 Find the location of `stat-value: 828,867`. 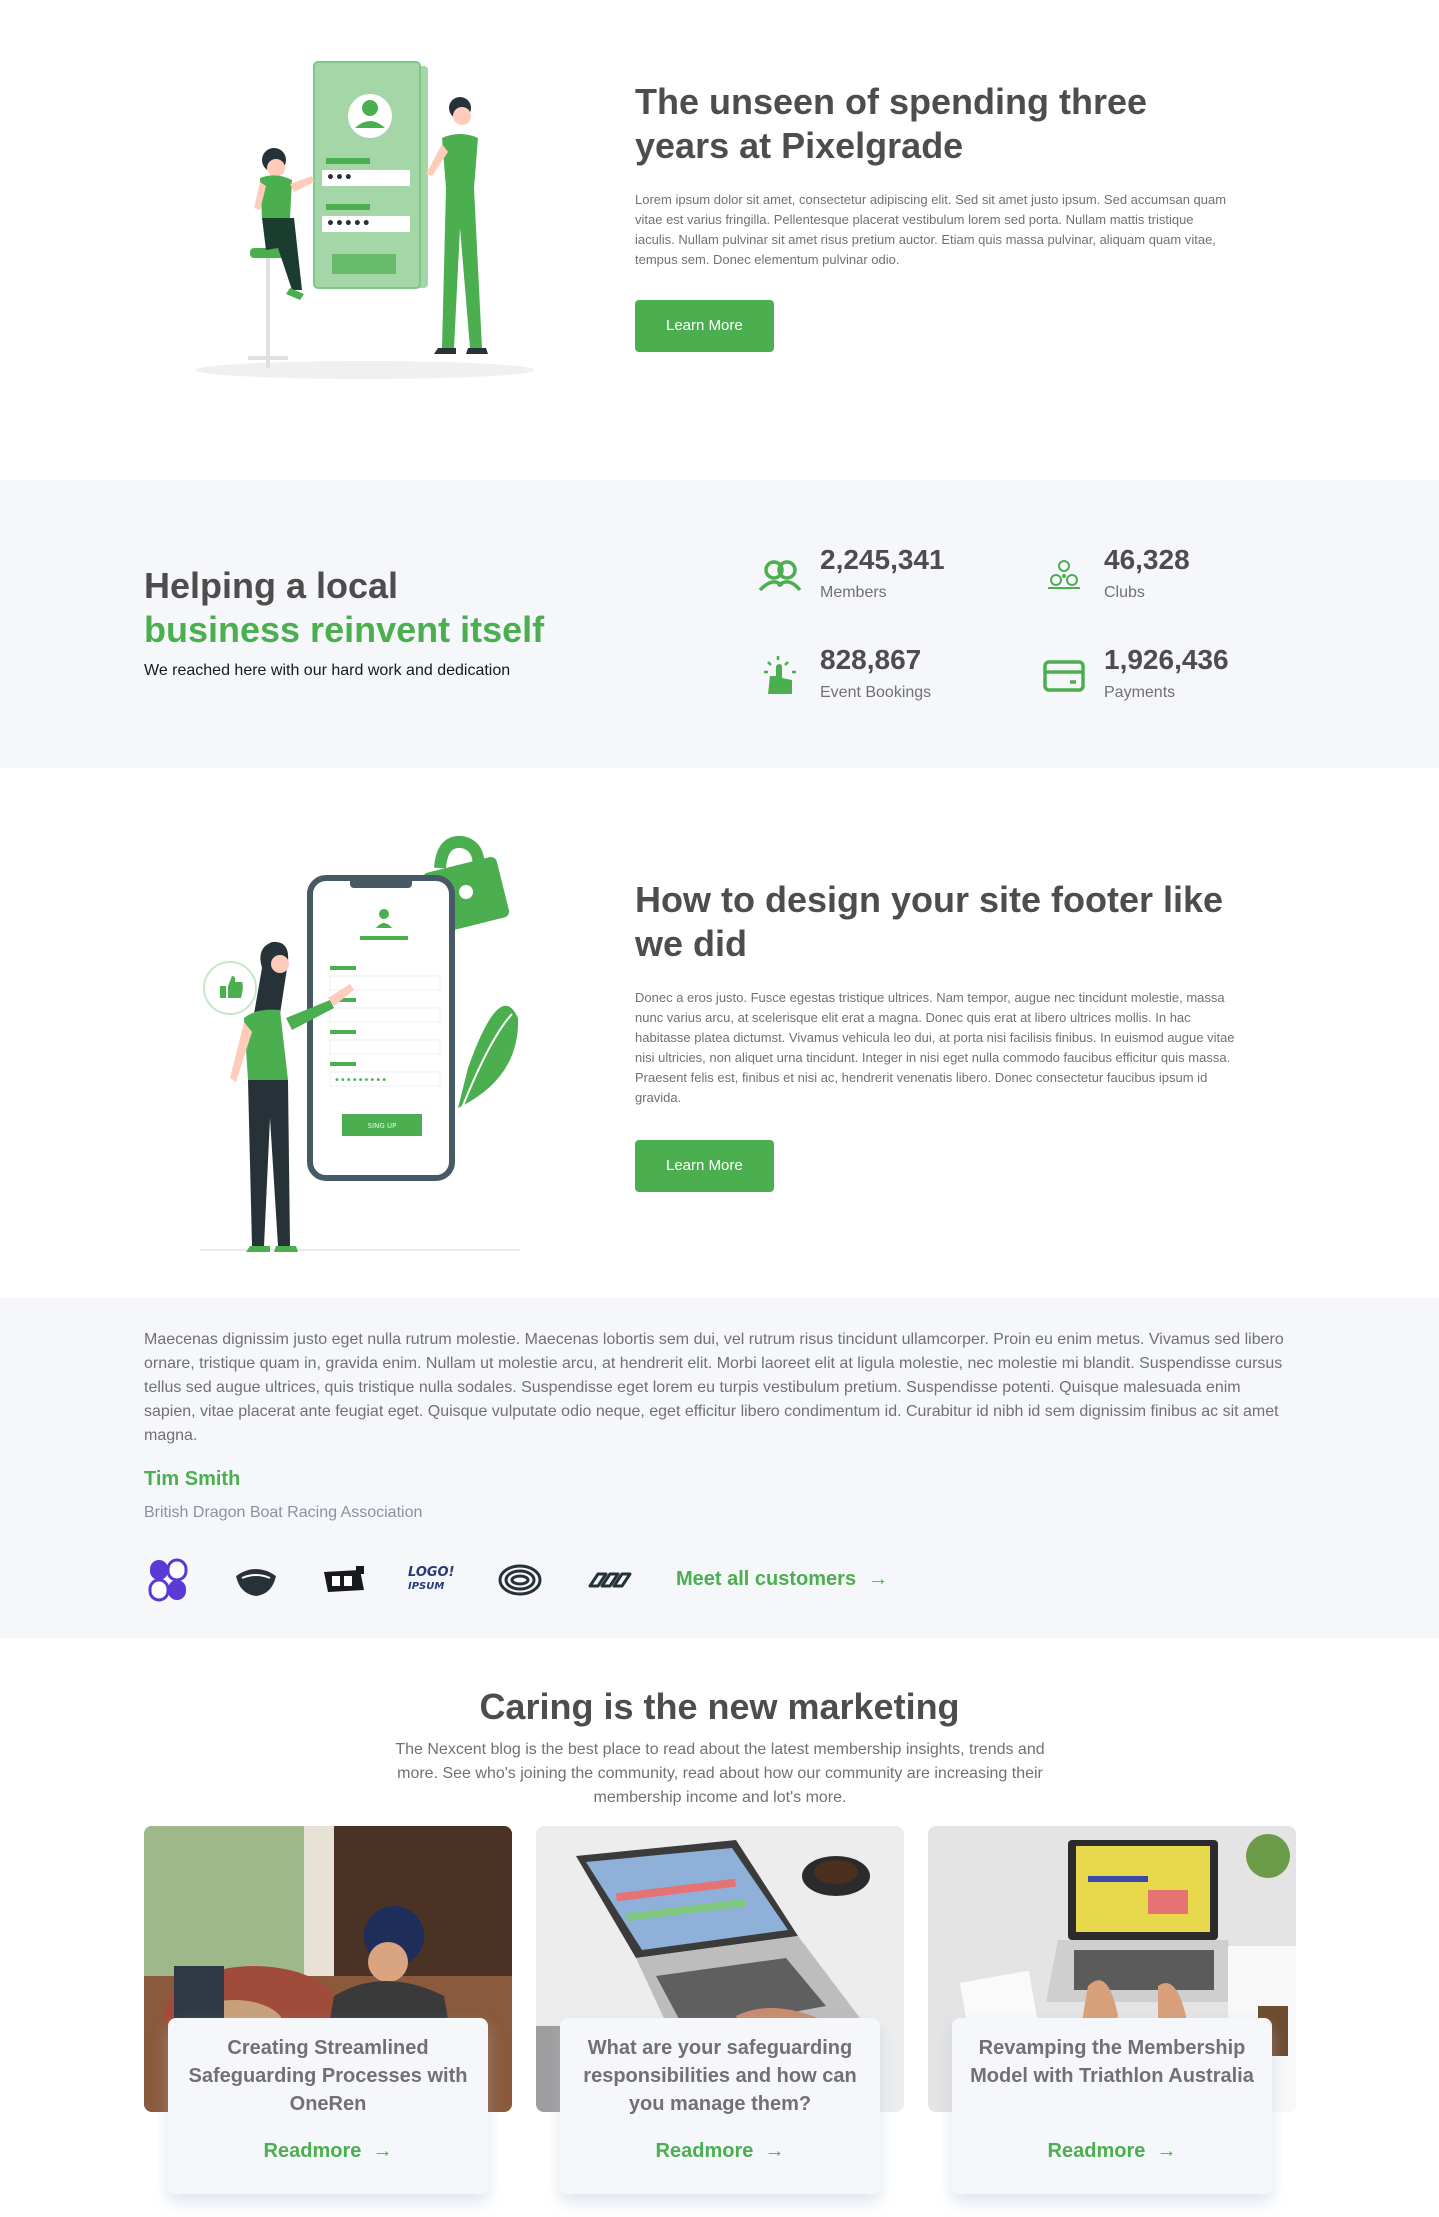

stat-value: 828,867 is located at coordinates (871, 659).